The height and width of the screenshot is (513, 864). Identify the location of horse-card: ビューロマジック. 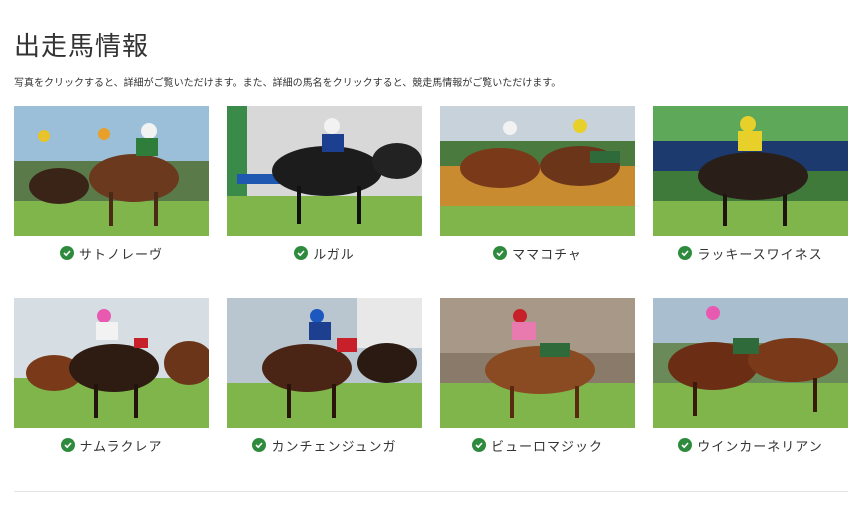
(537, 376).